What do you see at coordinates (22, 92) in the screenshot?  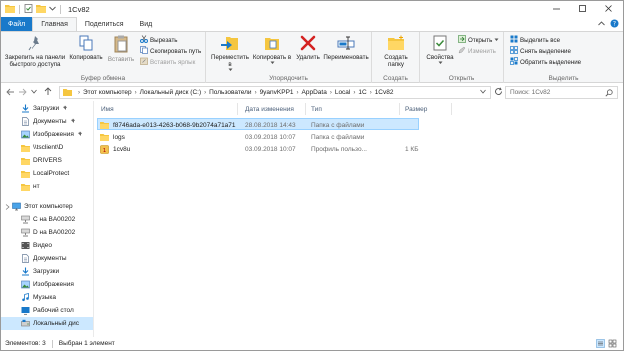 I see `forward-button` at bounding box center [22, 92].